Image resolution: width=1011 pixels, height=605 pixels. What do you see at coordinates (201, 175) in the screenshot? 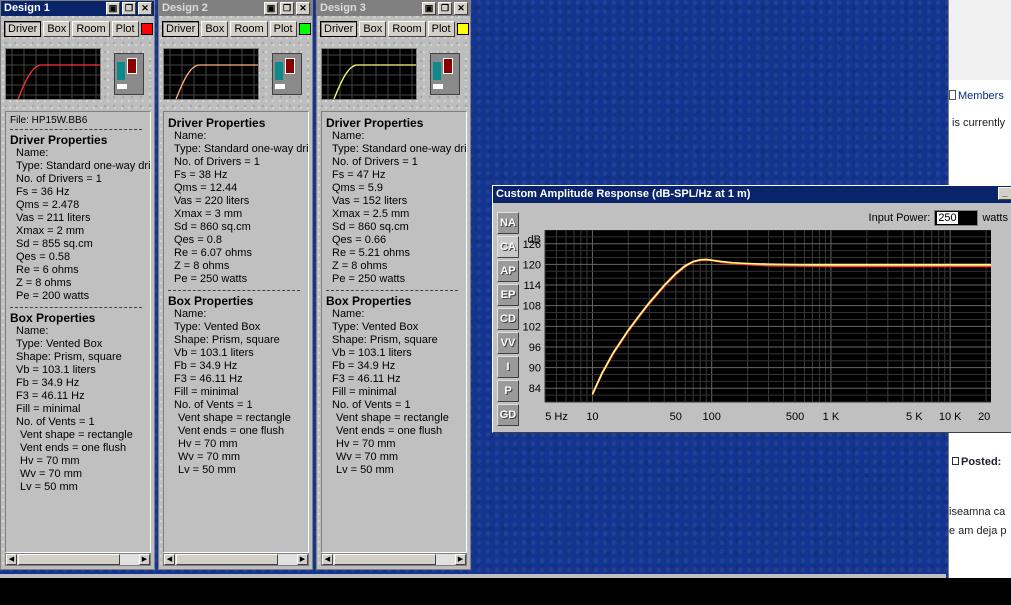
I see `driver-property: Fs = 38 Hz` at bounding box center [201, 175].